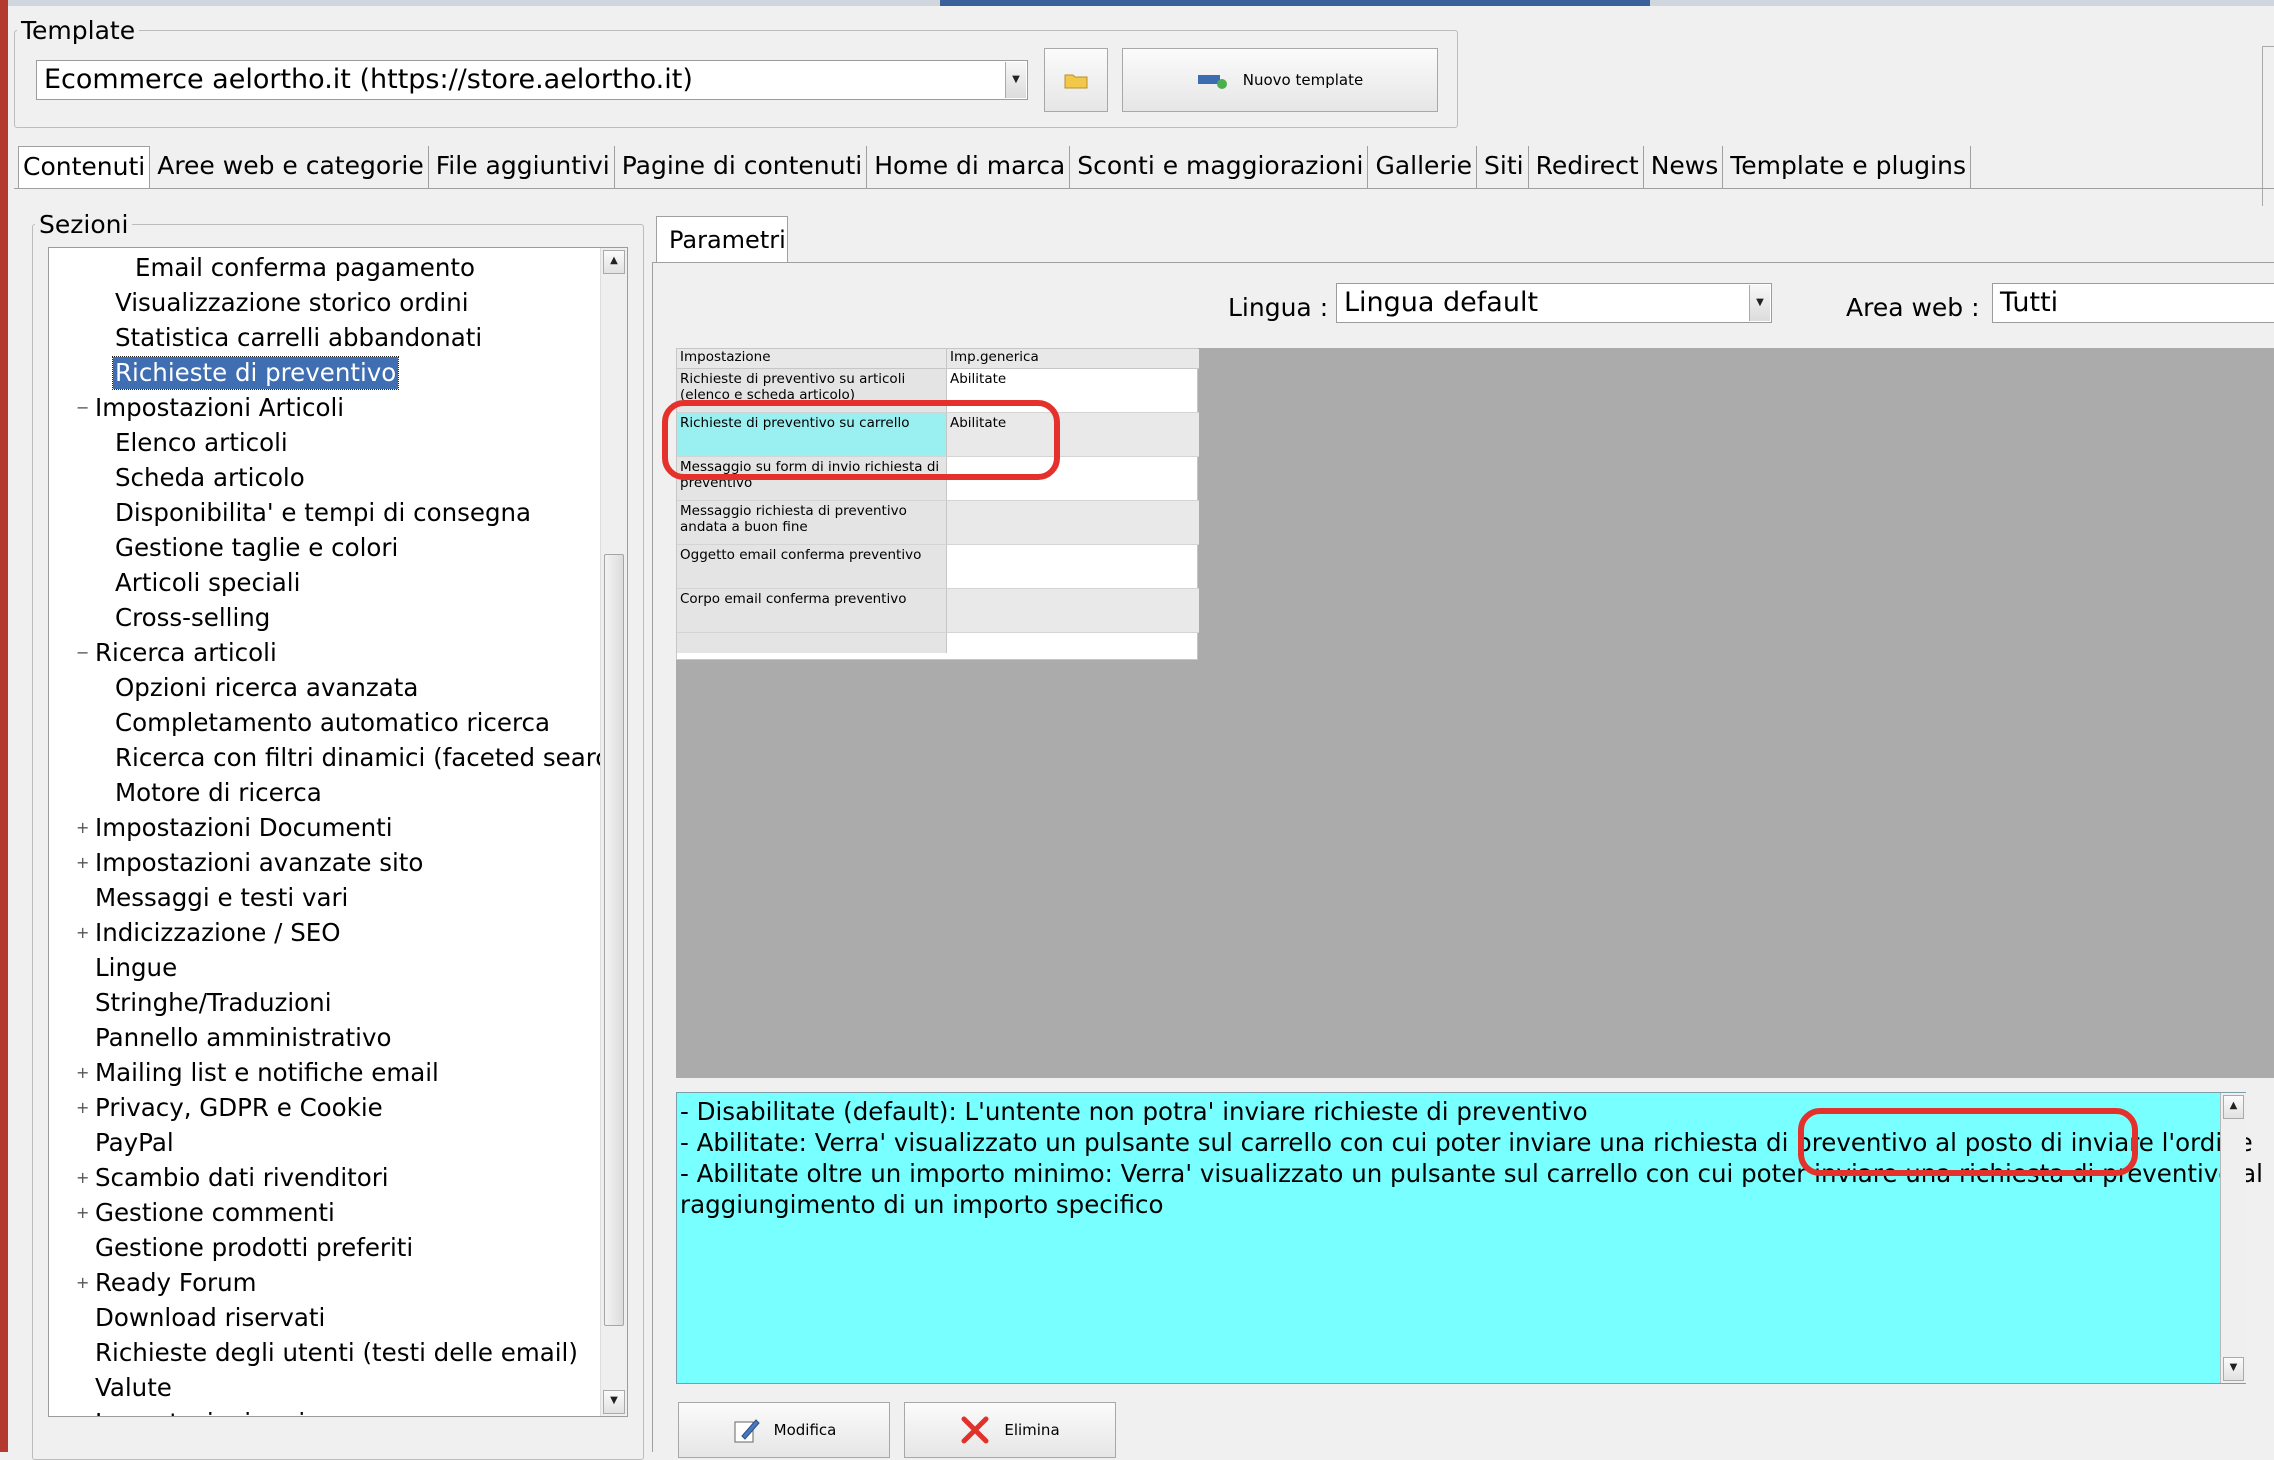  What do you see at coordinates (292, 303) in the screenshot?
I see `tree-item: Visualizzazione storico ordini` at bounding box center [292, 303].